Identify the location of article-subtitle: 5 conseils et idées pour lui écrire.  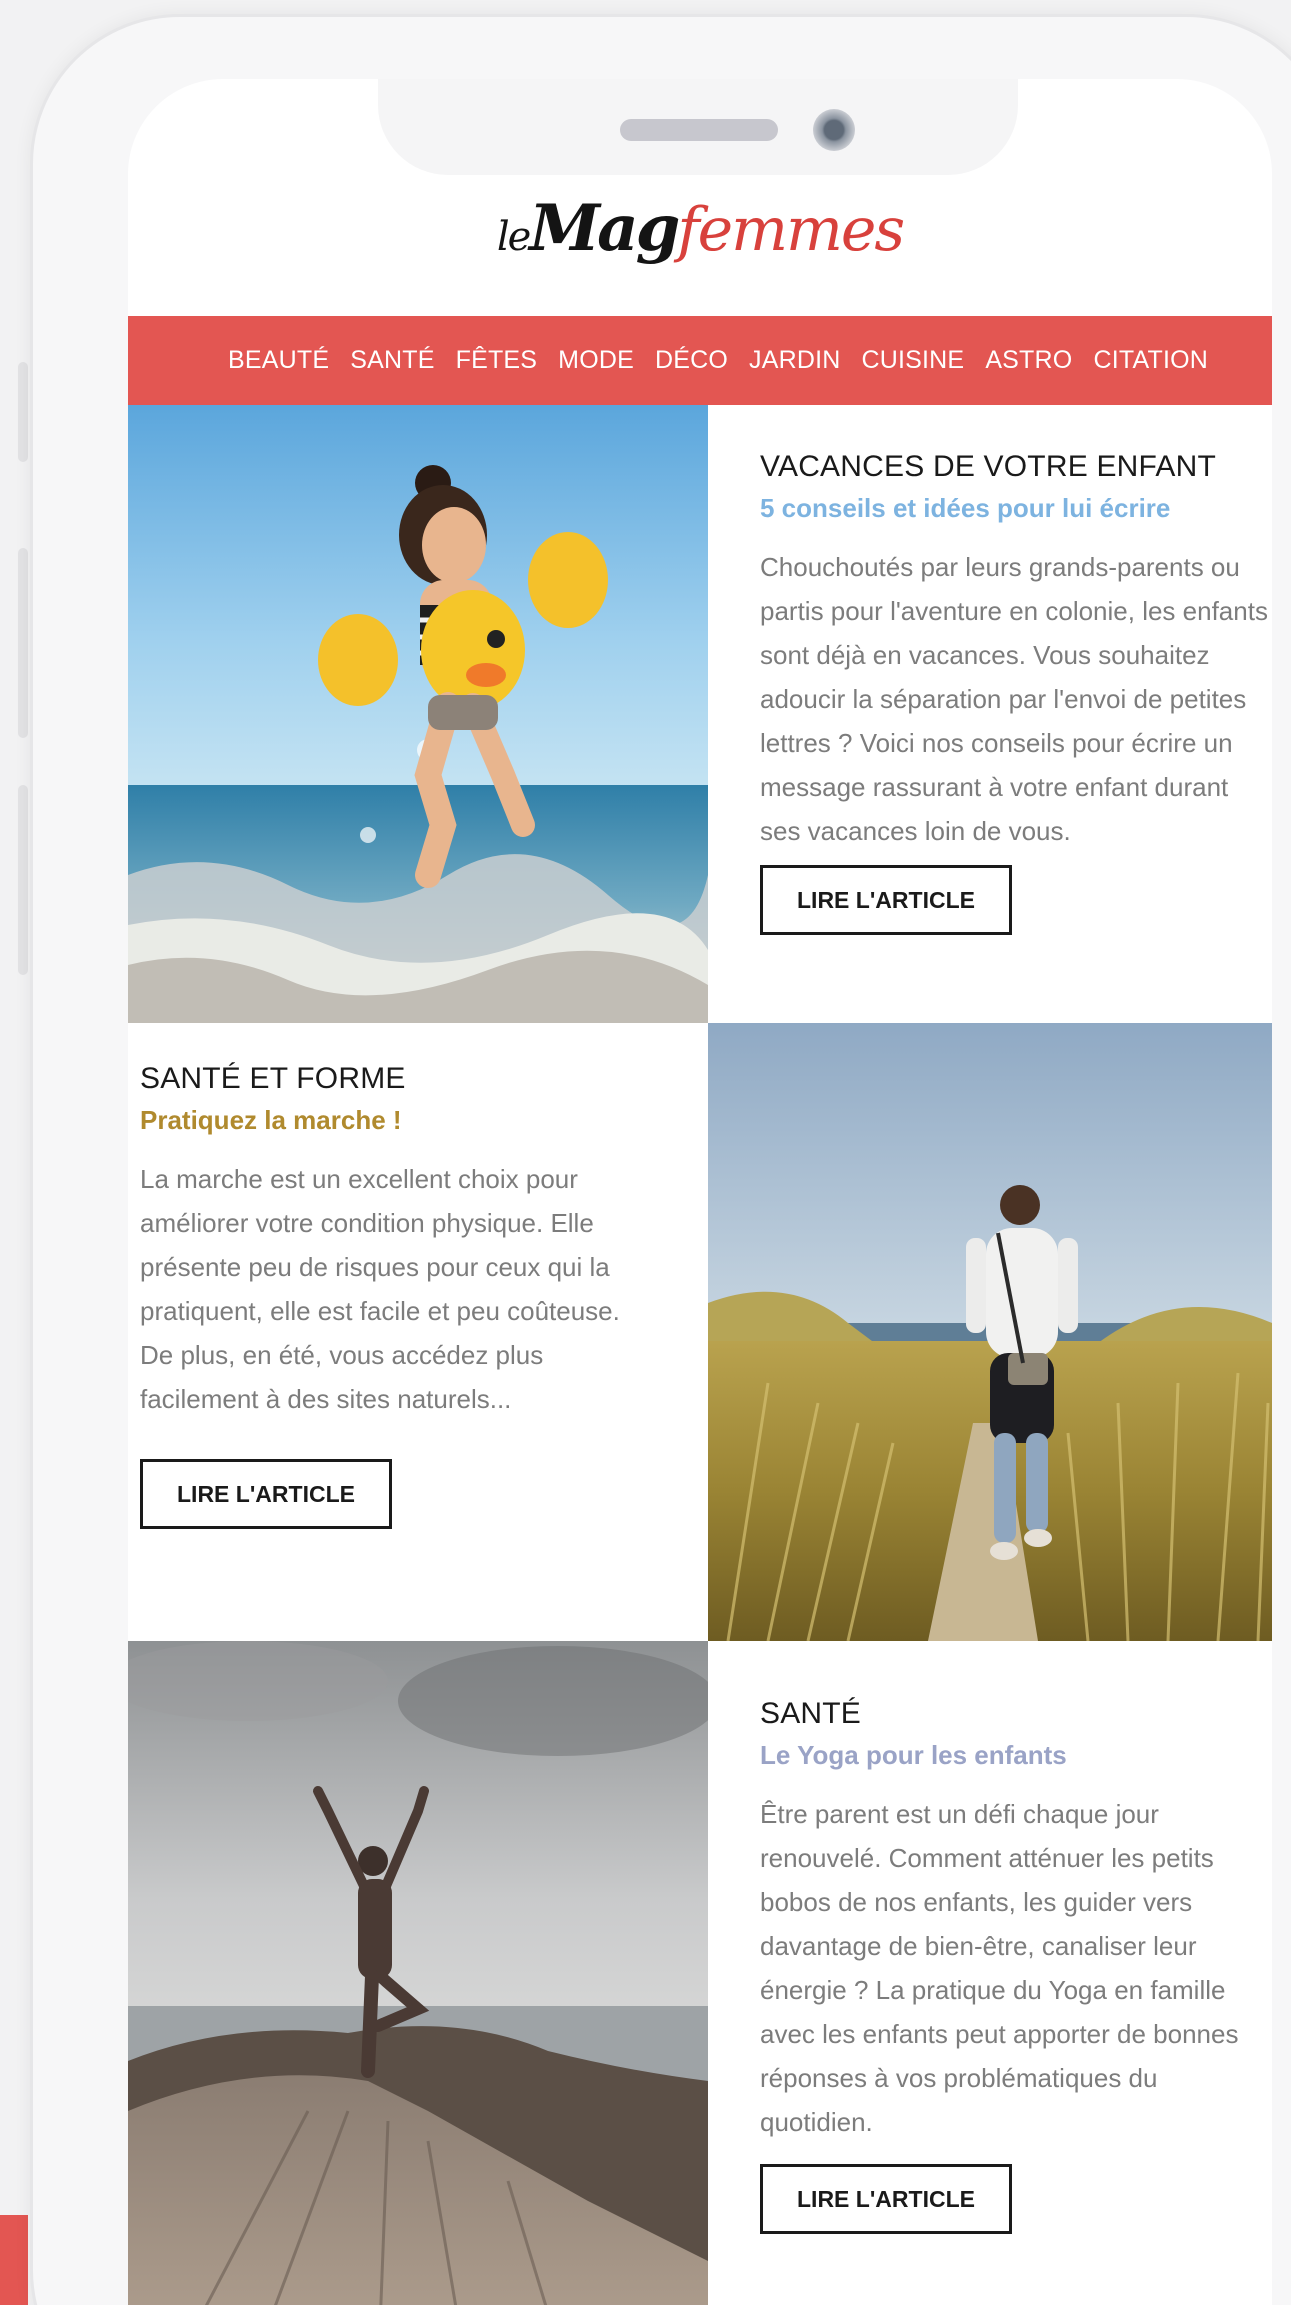
(1016, 508).